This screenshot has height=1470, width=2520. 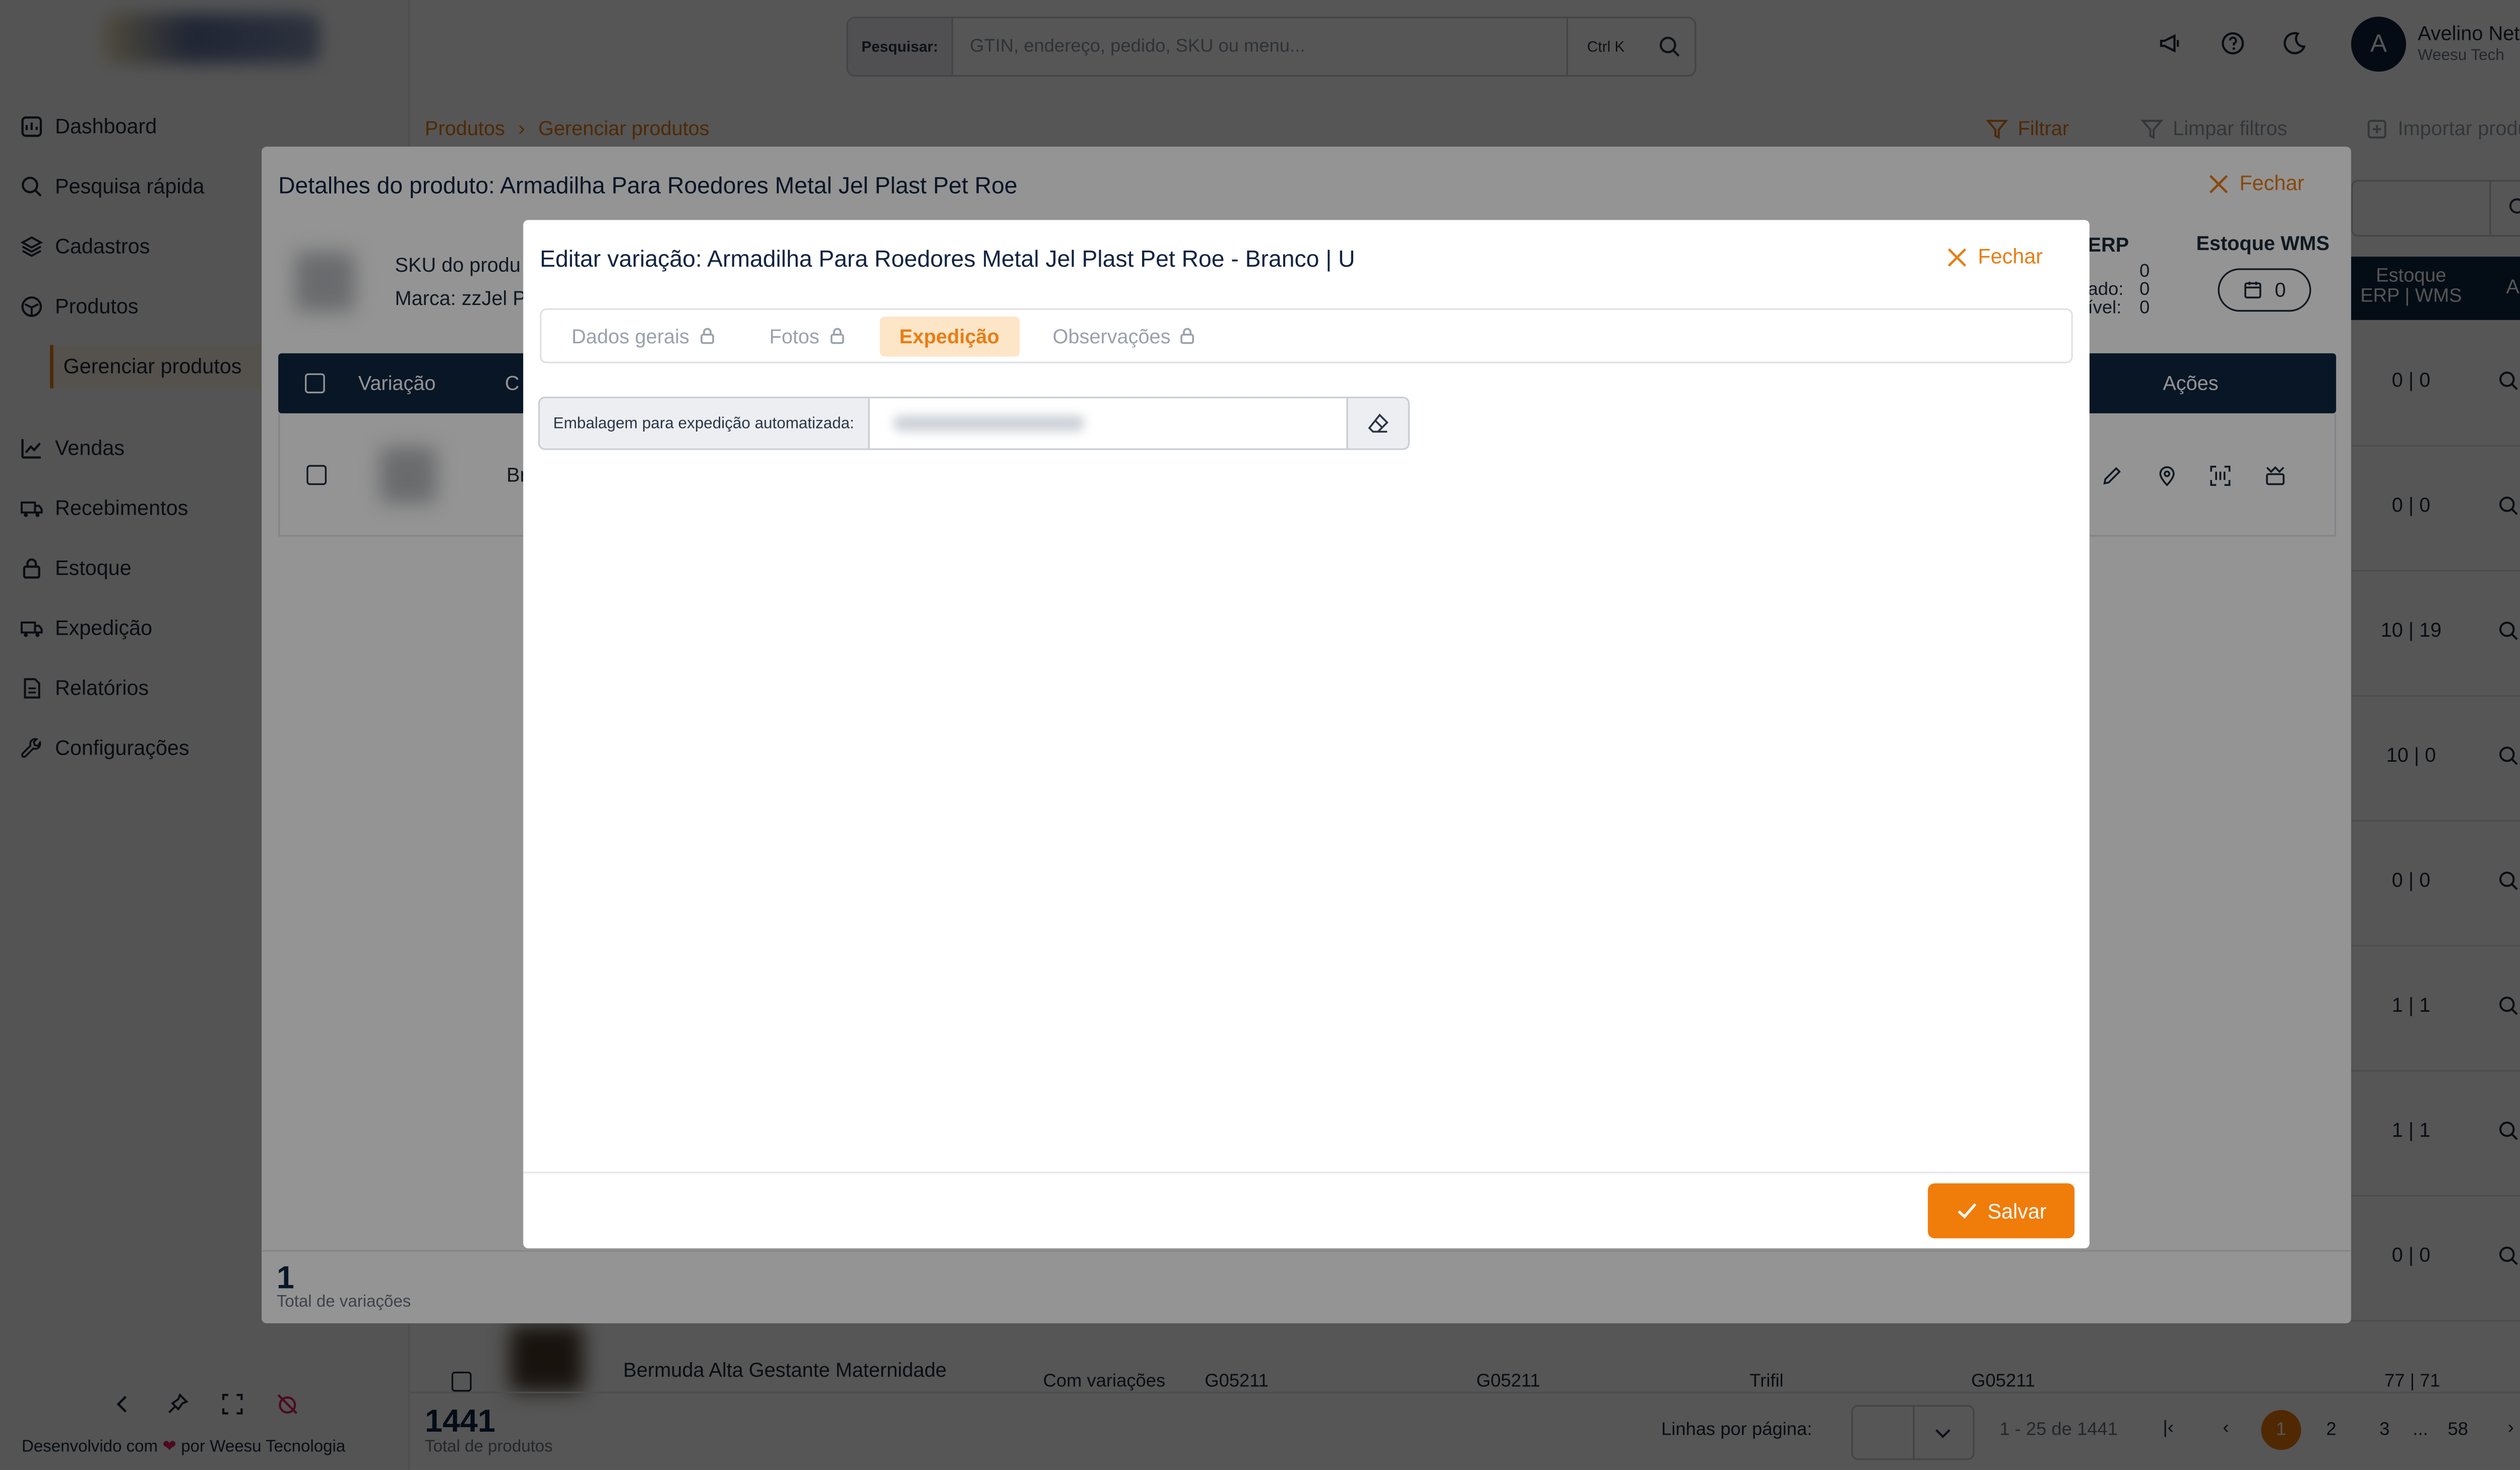 I want to click on tab-dados-gerais: Dados gerais, so click(x=643, y=336).